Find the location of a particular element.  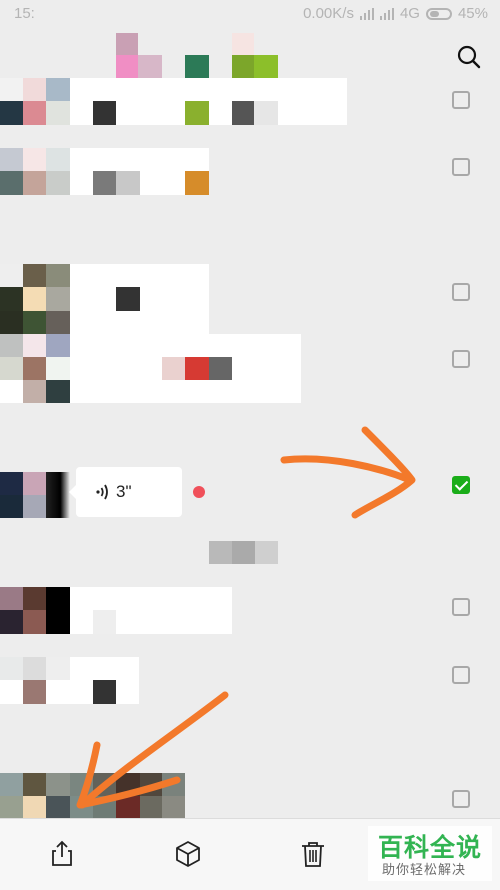

status-time: 15: is located at coordinates (24, 13).